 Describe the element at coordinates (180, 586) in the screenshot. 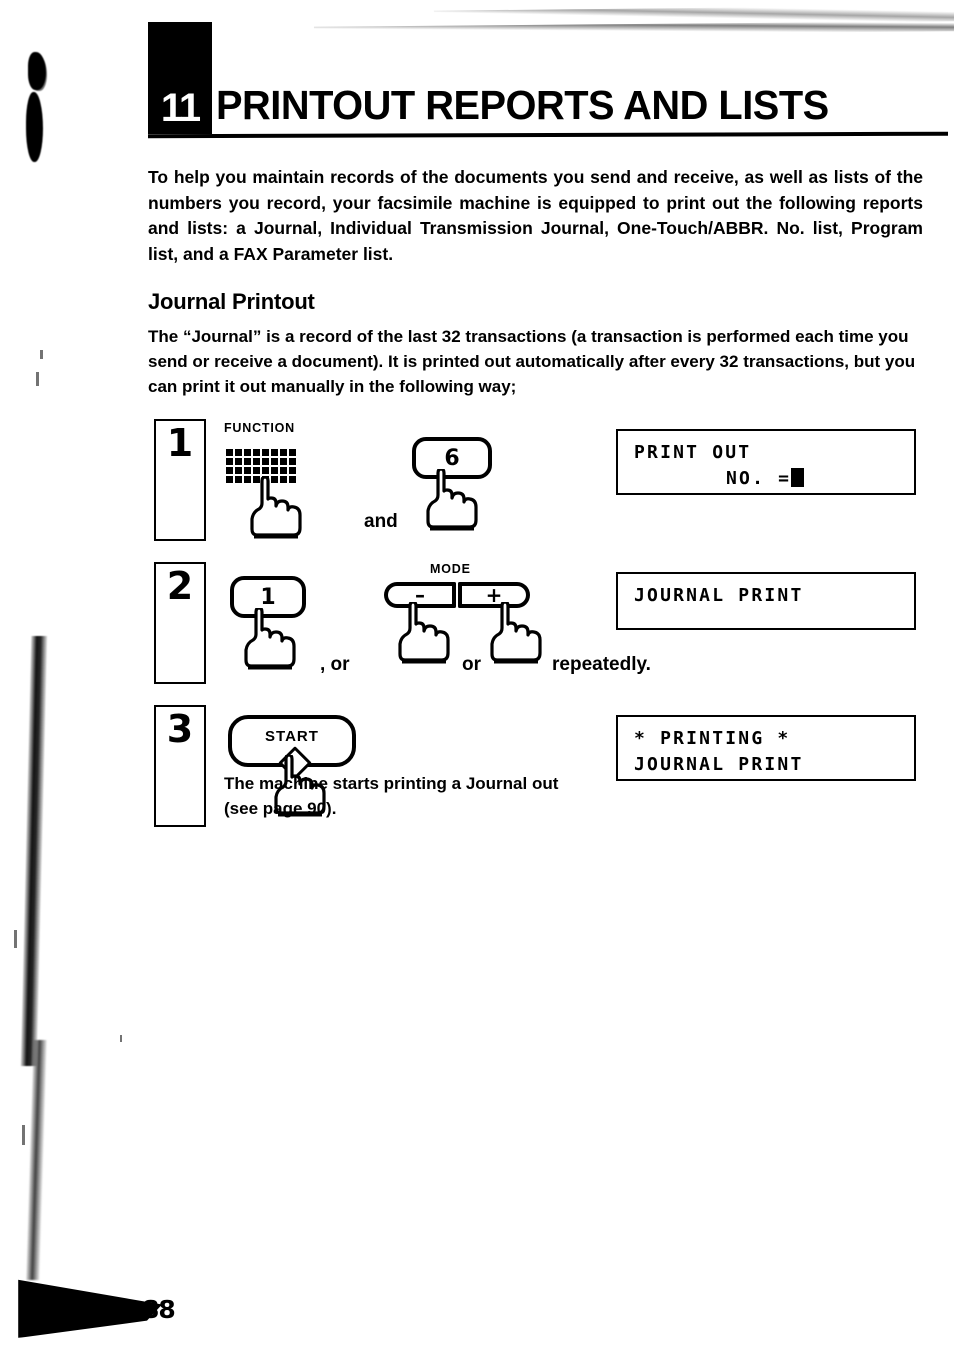

I see `step-number: 2` at that location.